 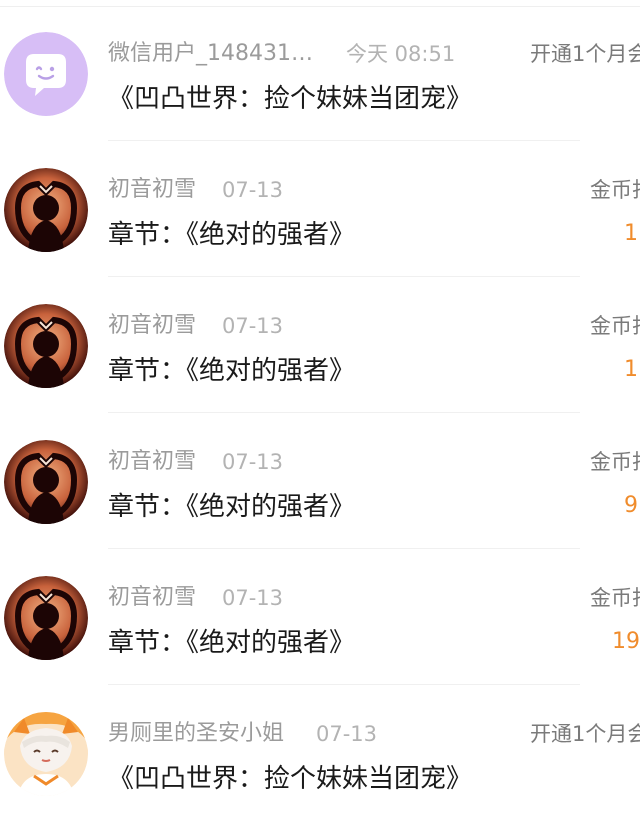 What do you see at coordinates (401, 54) in the screenshot?
I see `message-time: 今天 08:51` at bounding box center [401, 54].